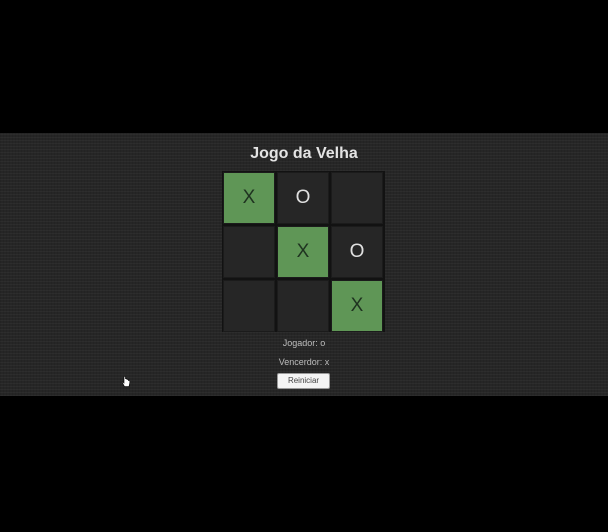  I want to click on game-board: X O X O X, so click(303, 251).